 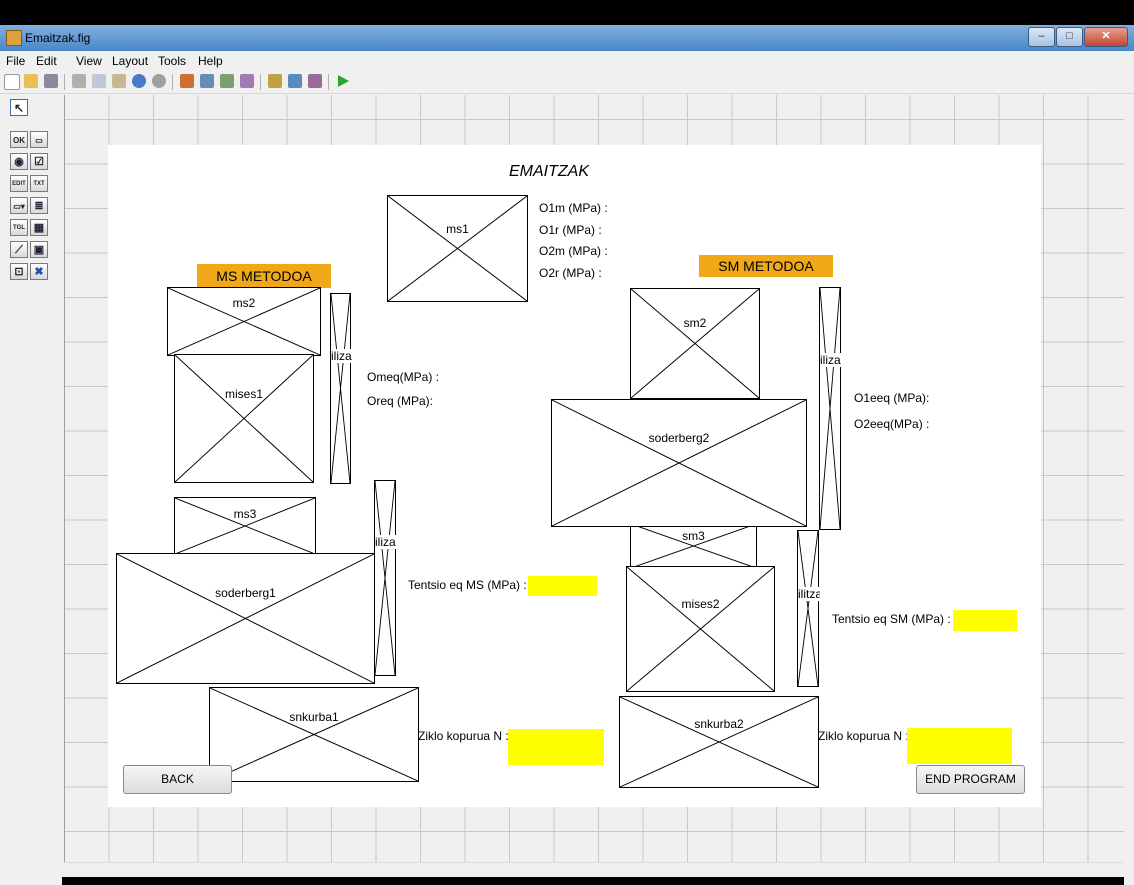 I want to click on maximize-button: □, so click(x=1069, y=37).